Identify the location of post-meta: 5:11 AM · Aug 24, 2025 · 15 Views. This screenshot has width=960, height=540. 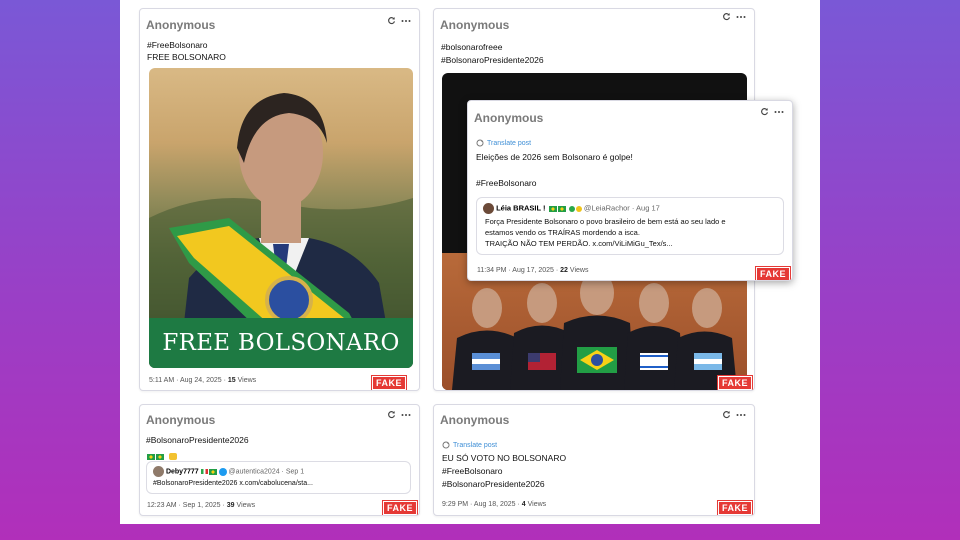
(202, 380).